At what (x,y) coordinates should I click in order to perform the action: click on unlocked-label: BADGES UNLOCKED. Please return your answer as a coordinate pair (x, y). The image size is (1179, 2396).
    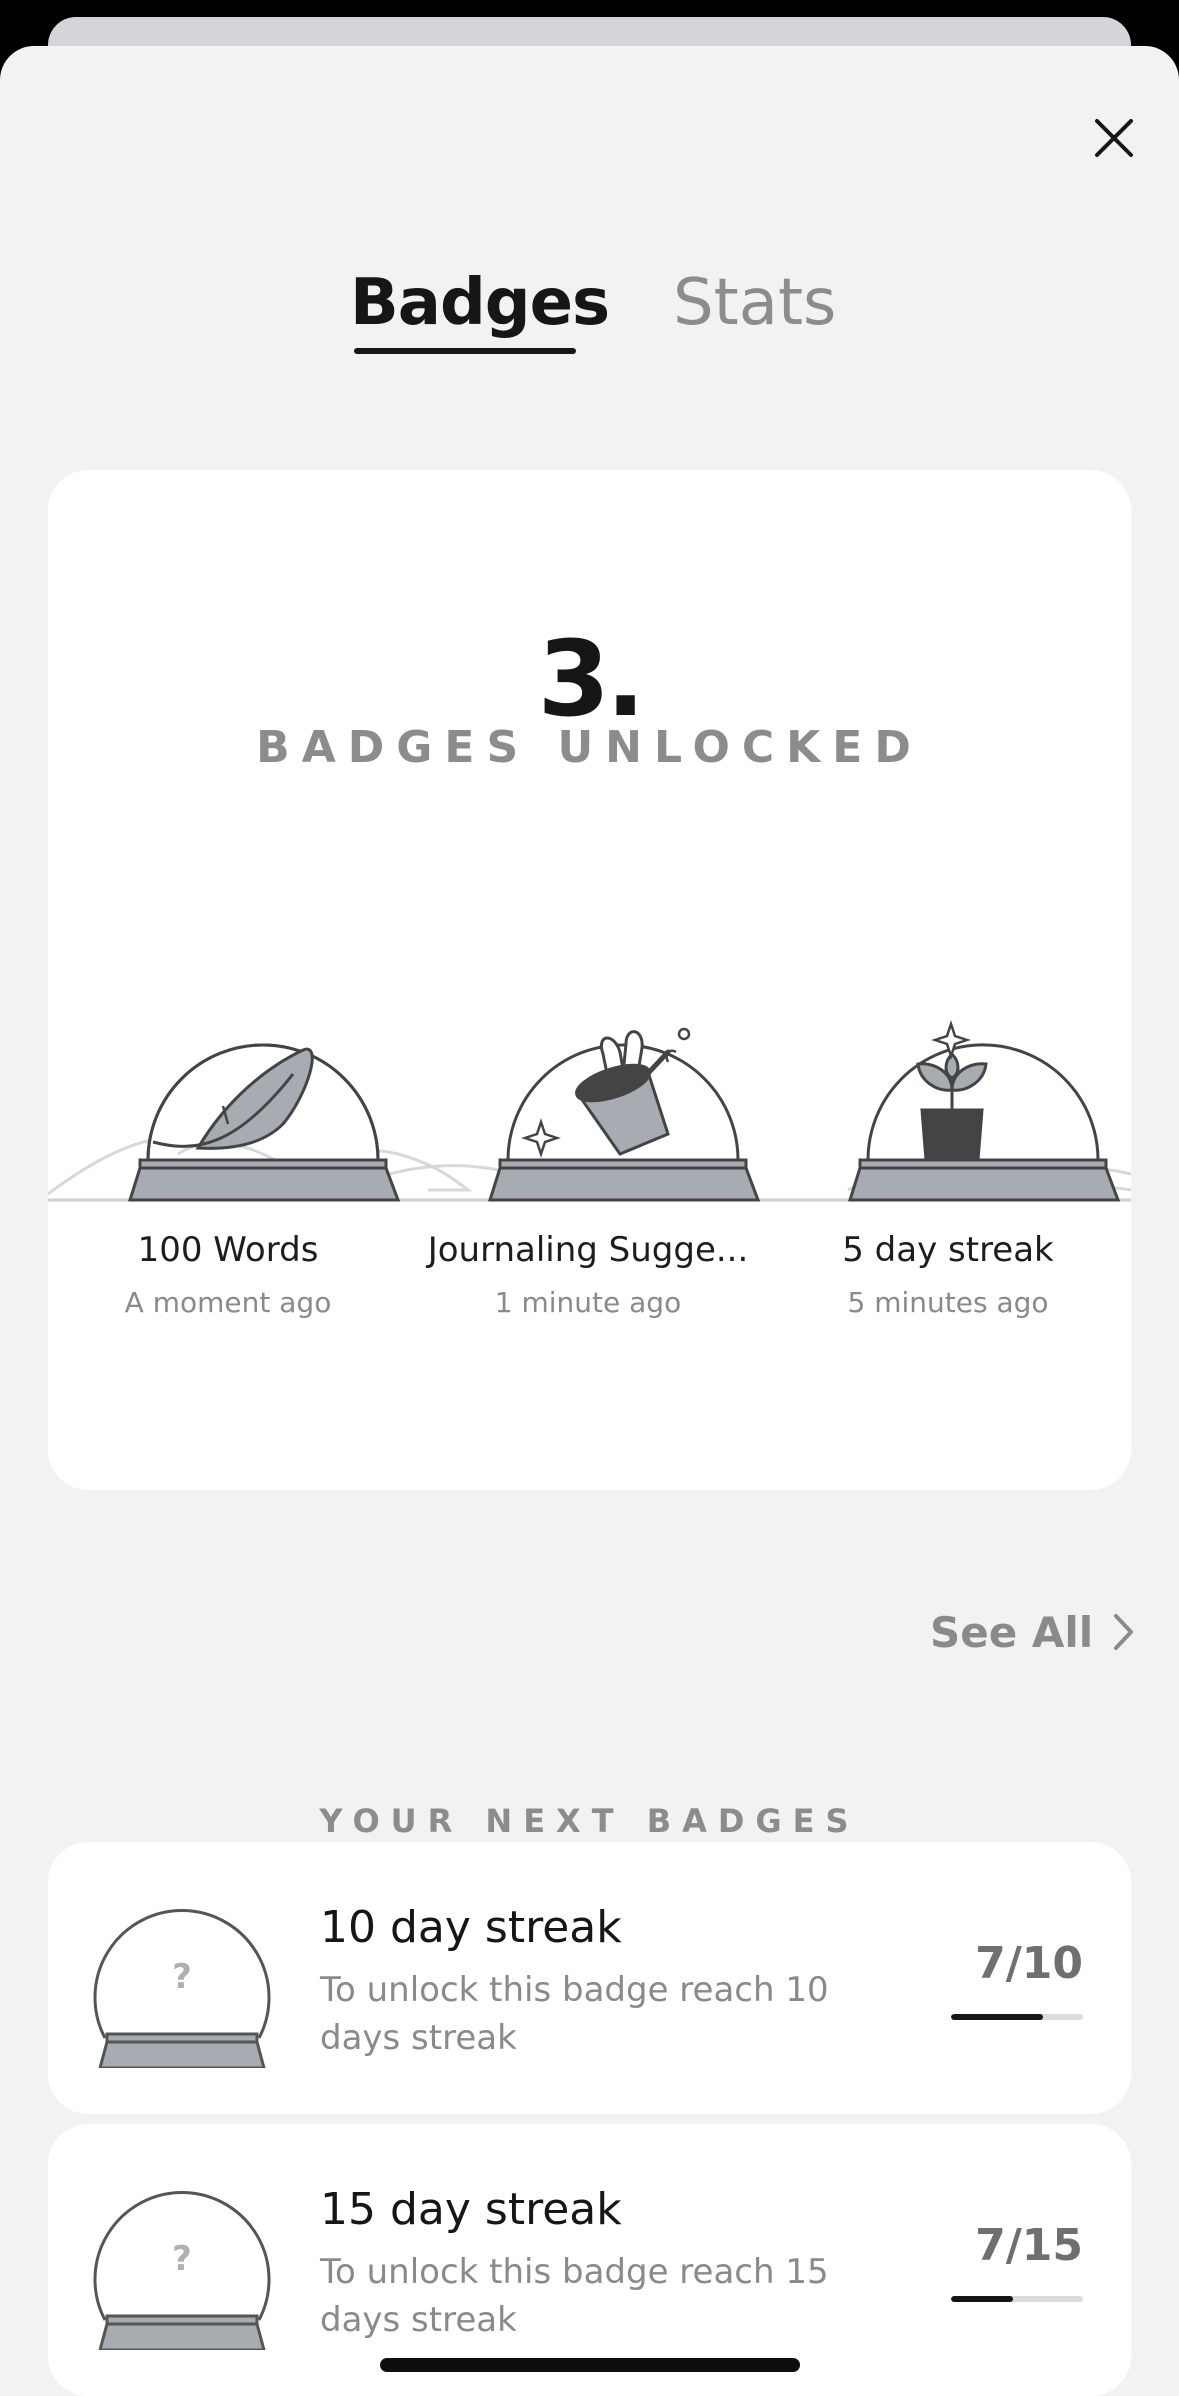
    Looking at the image, I should click on (589, 747).